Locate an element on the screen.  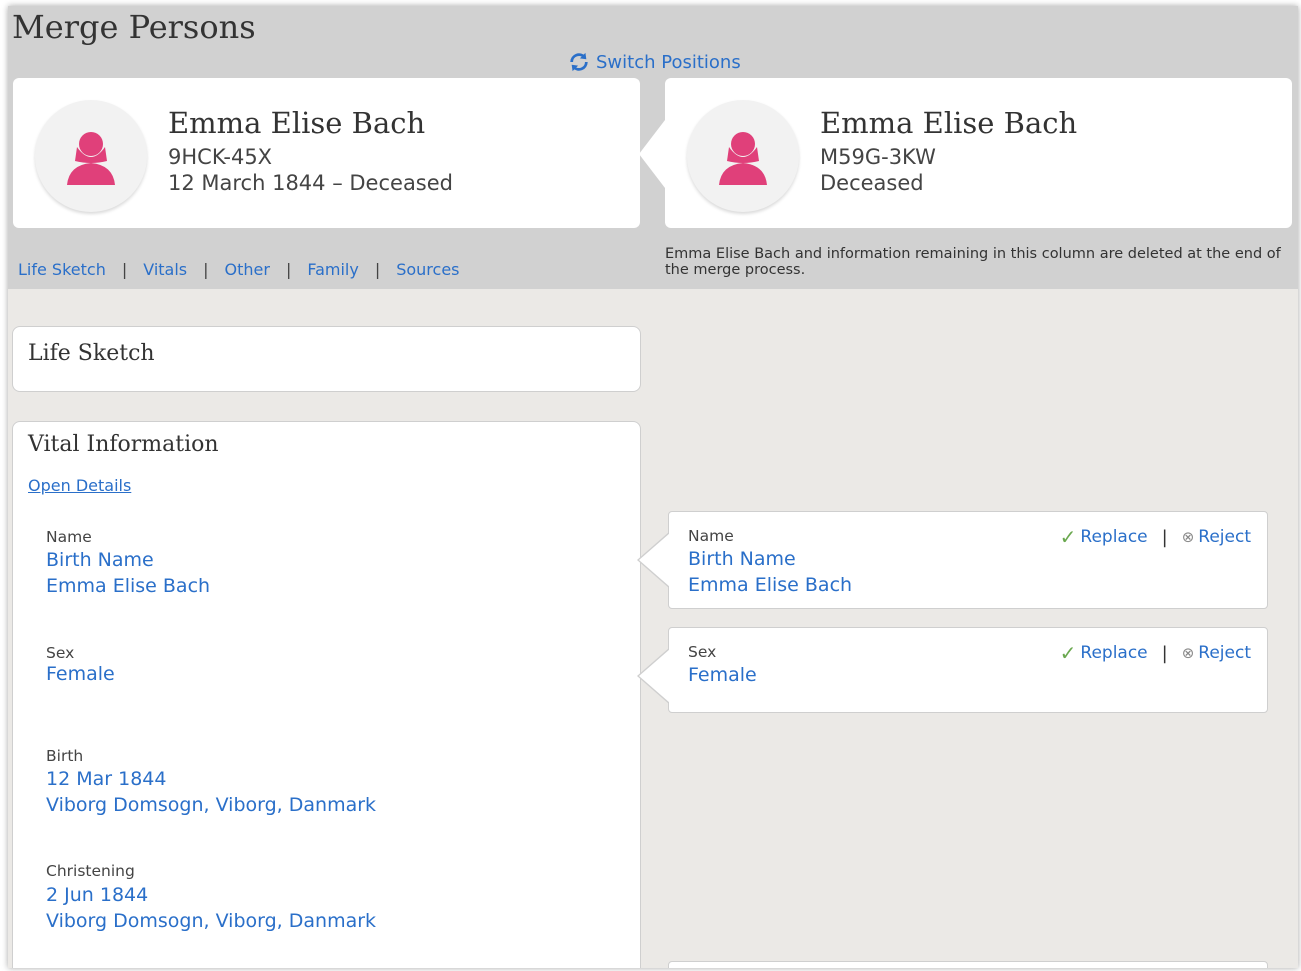
compare-name-value: Emma Elise Bach is located at coordinates (770, 585).